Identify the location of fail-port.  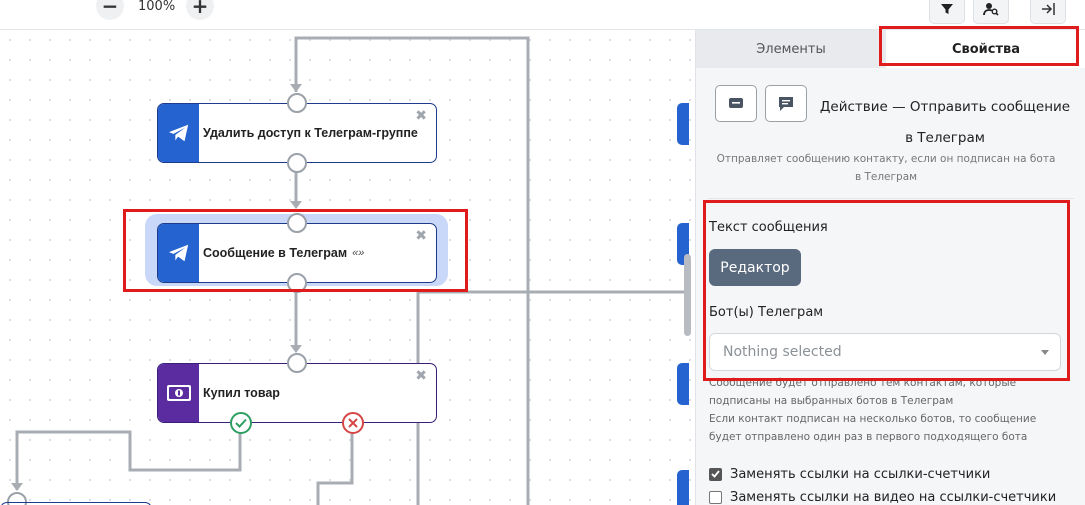
(353, 423).